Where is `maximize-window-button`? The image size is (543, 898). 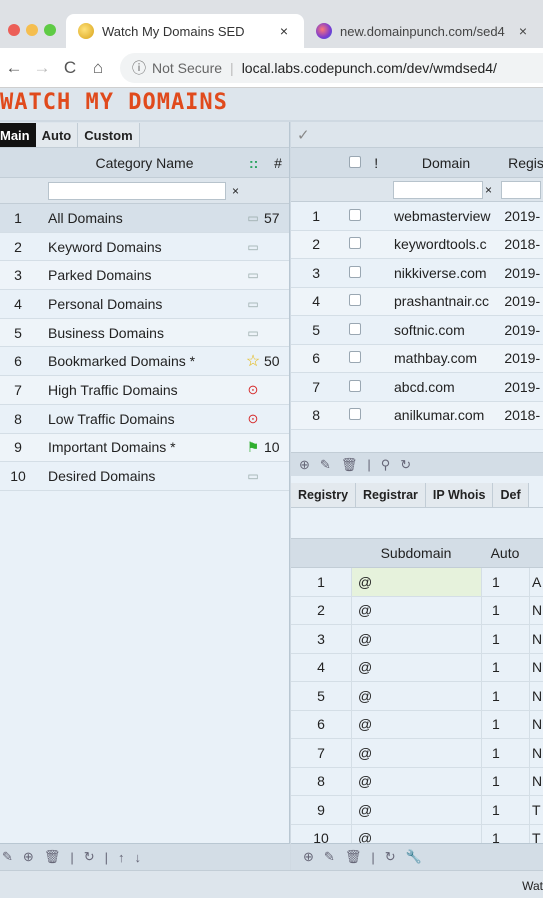
maximize-window-button is located at coordinates (50, 30).